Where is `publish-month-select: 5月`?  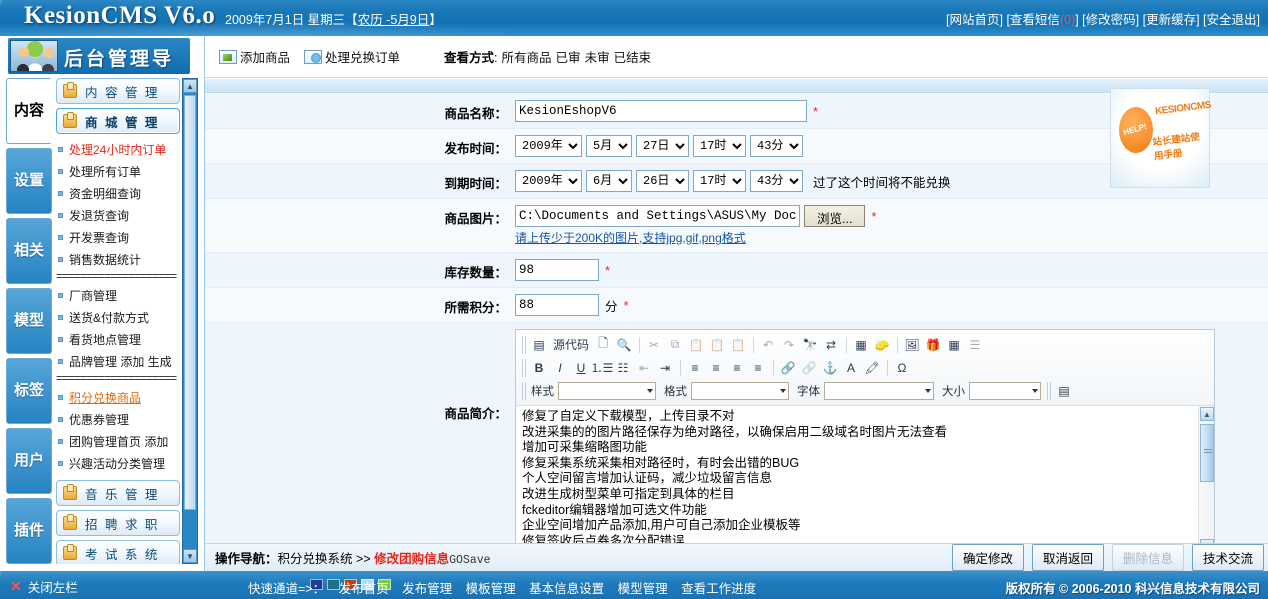 publish-month-select: 5月 is located at coordinates (609, 146).